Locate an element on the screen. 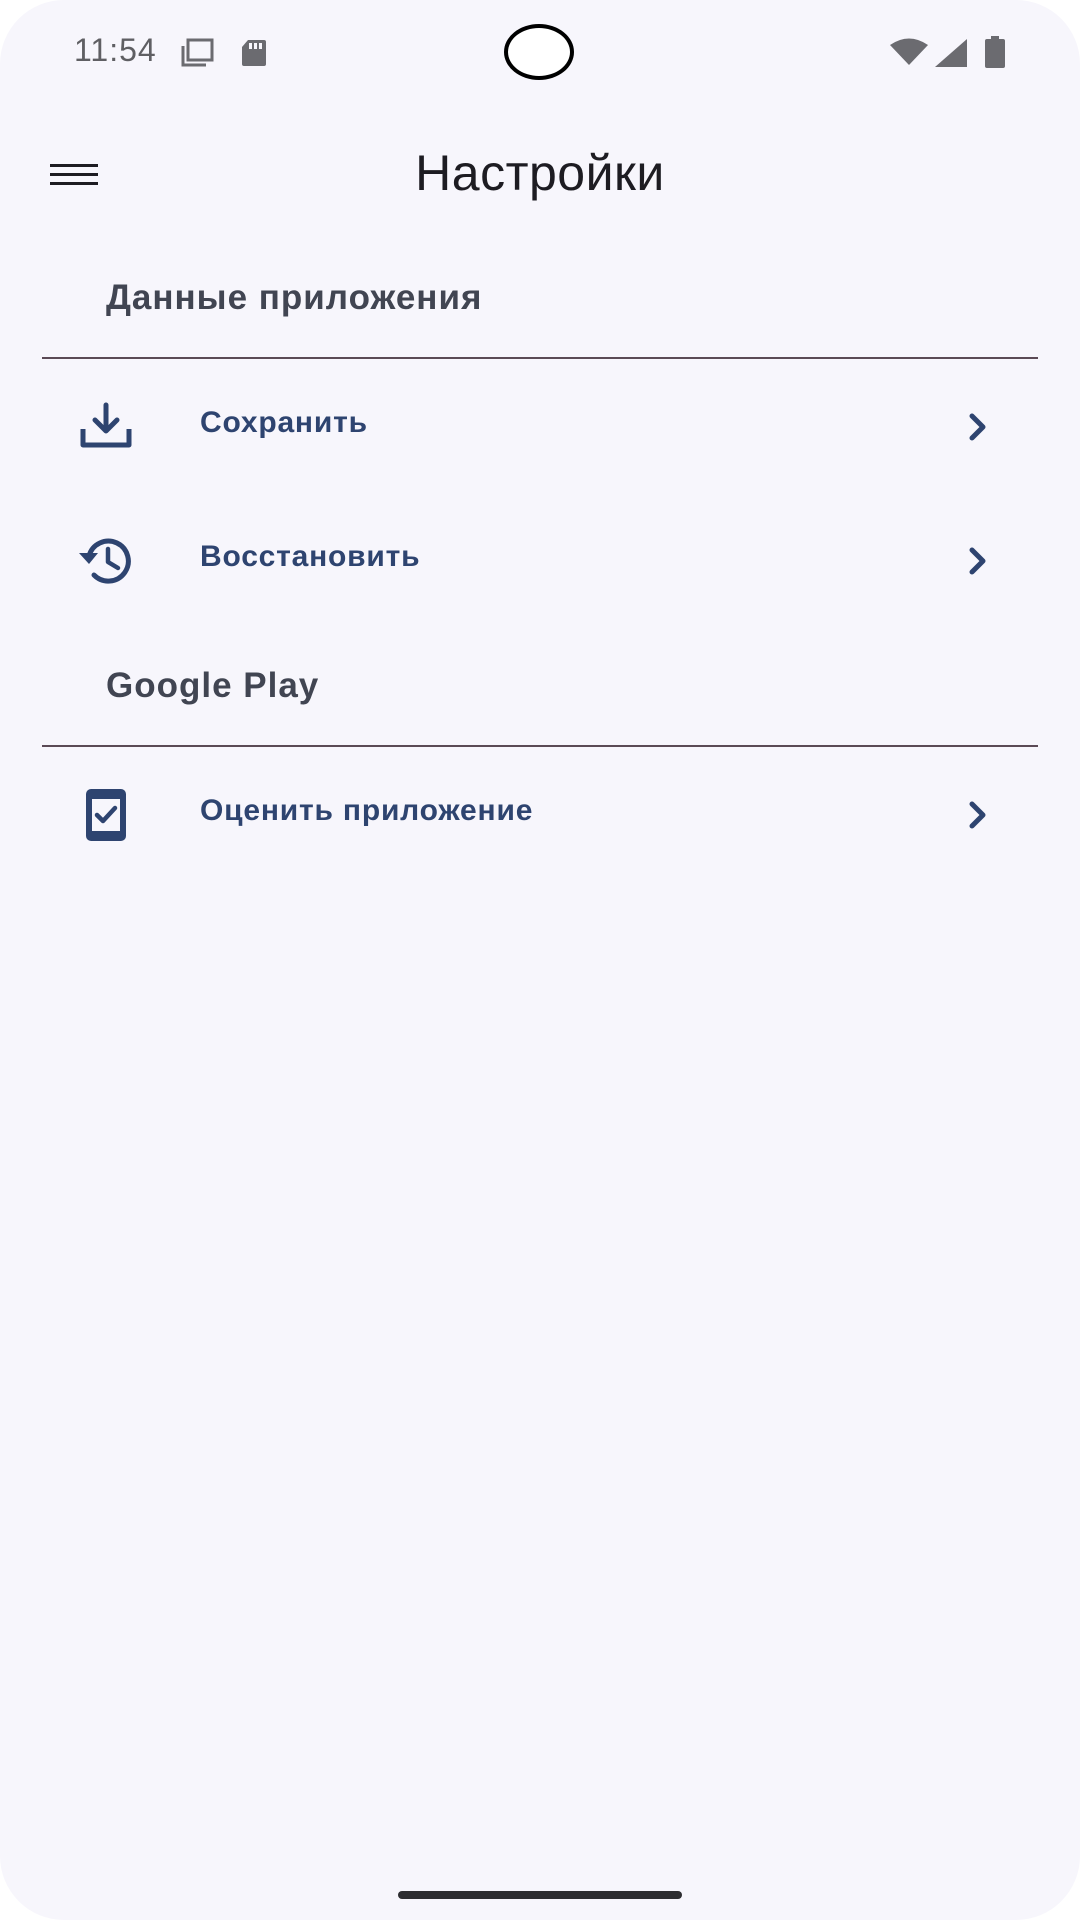 The image size is (1080, 1920). section-header-google-play: Google Play is located at coordinates (213, 685).